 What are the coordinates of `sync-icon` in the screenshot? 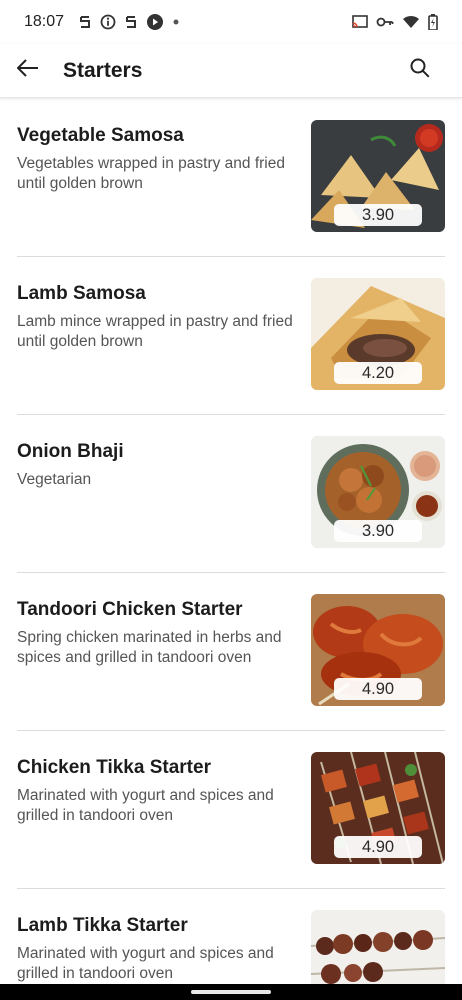 It's located at (85, 22).